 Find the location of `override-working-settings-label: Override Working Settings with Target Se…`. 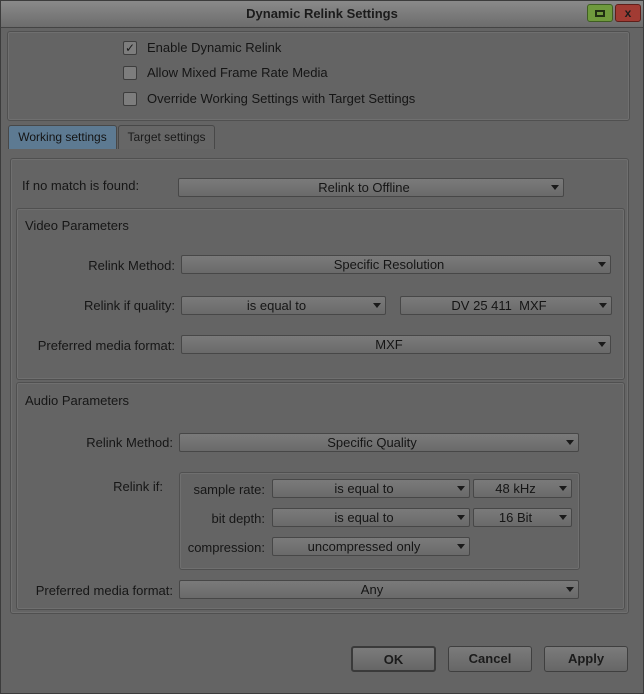

override-working-settings-label: Override Working Settings with Target Se… is located at coordinates (281, 98).